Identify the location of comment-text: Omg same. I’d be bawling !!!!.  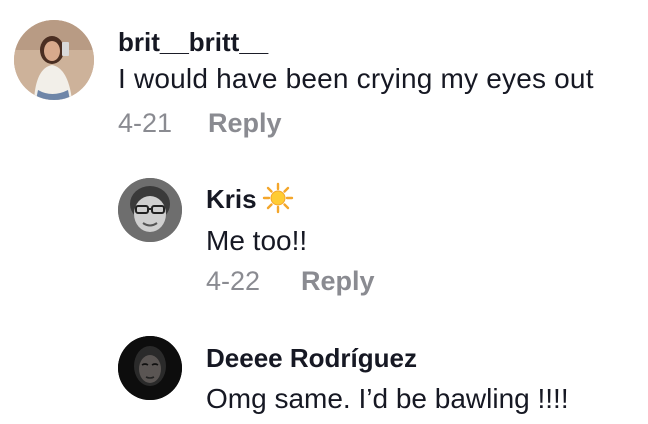
(387, 398).